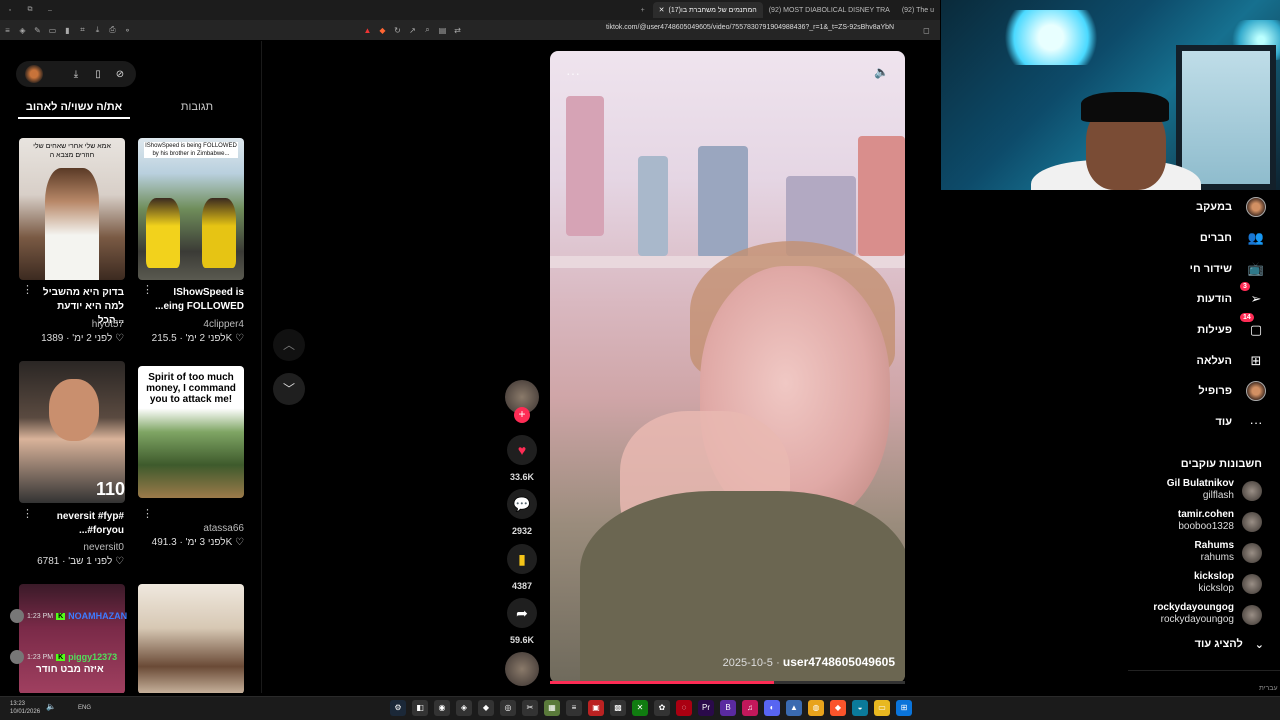 The image size is (1280, 720). What do you see at coordinates (1191, 422) in the screenshot?
I see `nav-more: עוד ···` at bounding box center [1191, 422].